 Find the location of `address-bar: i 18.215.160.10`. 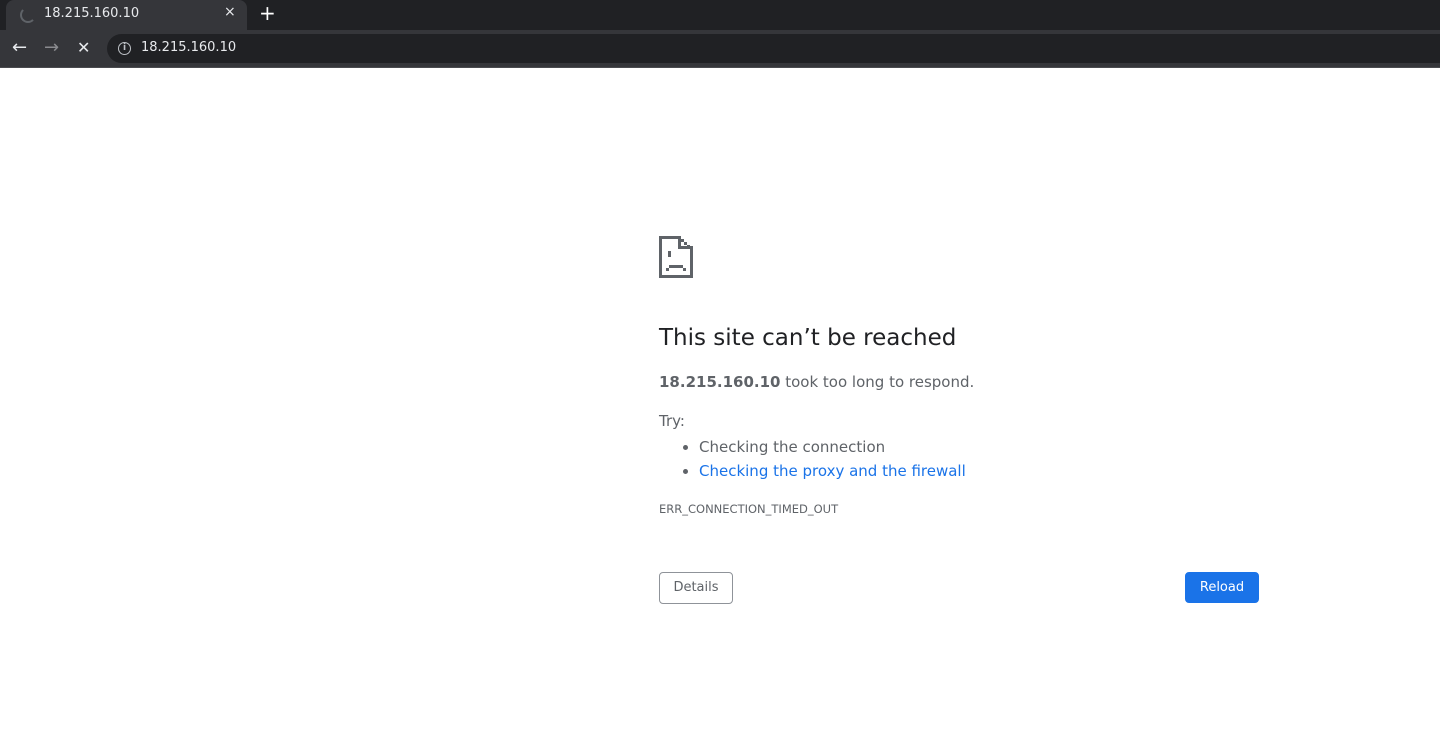

address-bar: i 18.215.160.10 is located at coordinates (773, 48).